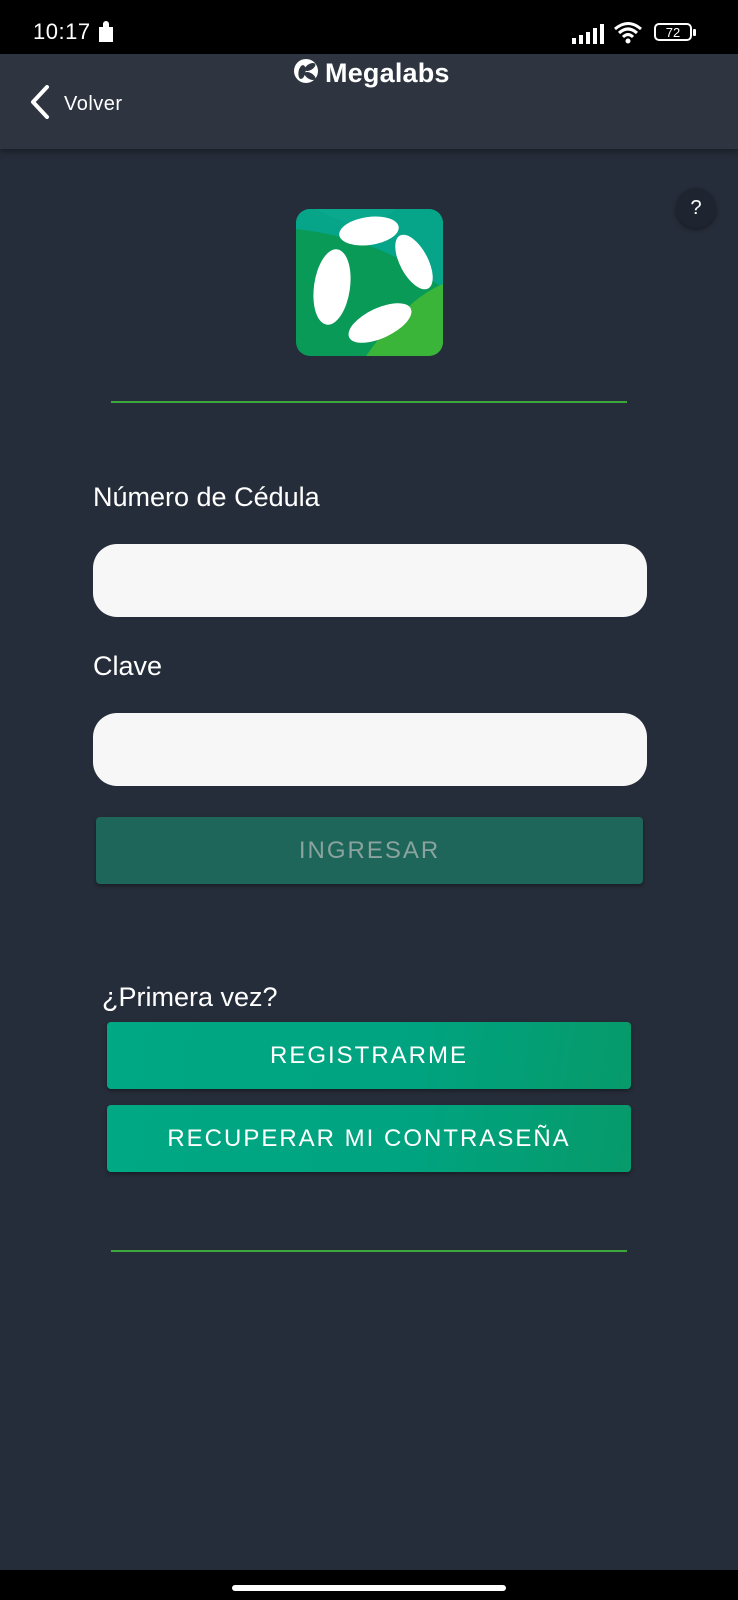  I want to click on register-button: REGISTRARME, so click(369, 1055).